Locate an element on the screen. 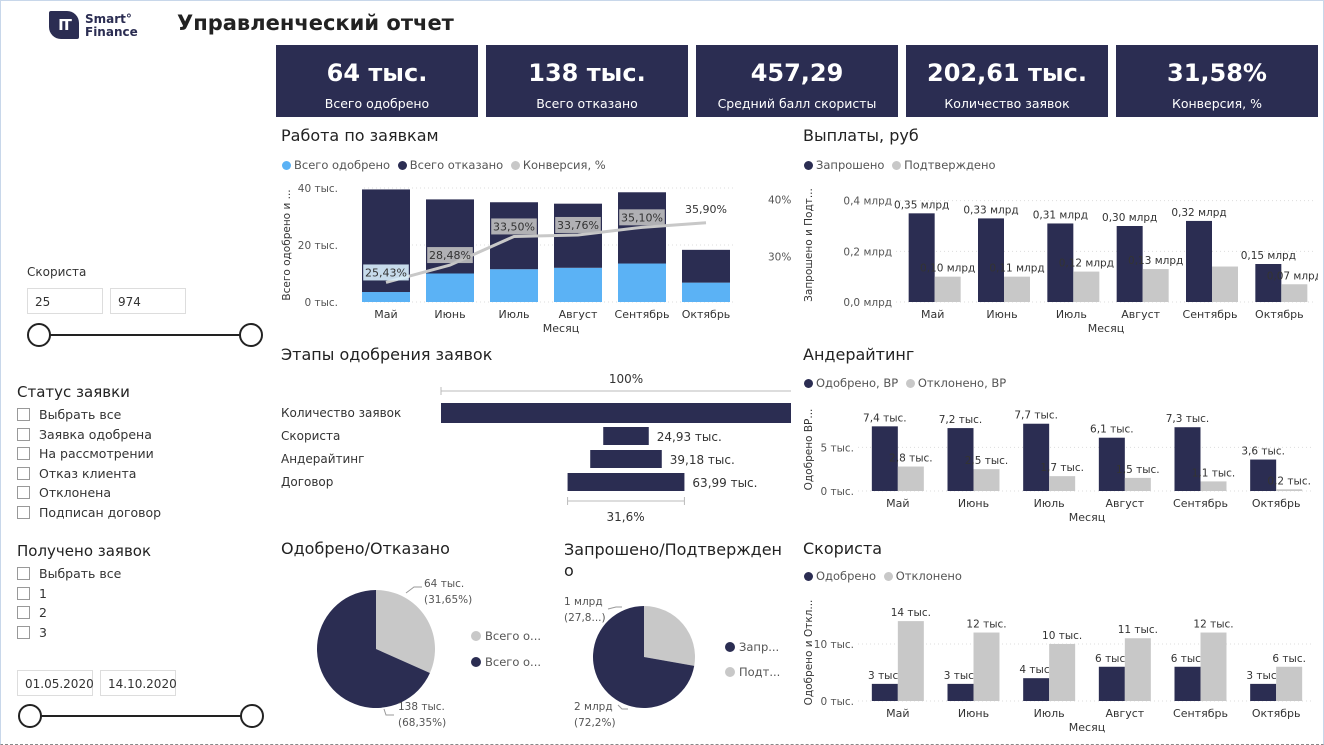  scoring-slider-track is located at coordinates (145, 335).